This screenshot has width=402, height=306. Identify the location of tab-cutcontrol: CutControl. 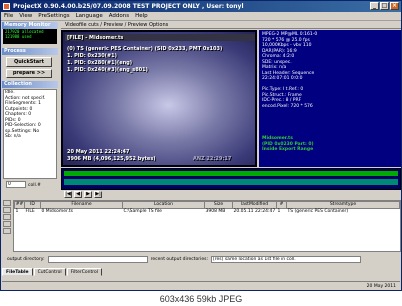
(49, 272).